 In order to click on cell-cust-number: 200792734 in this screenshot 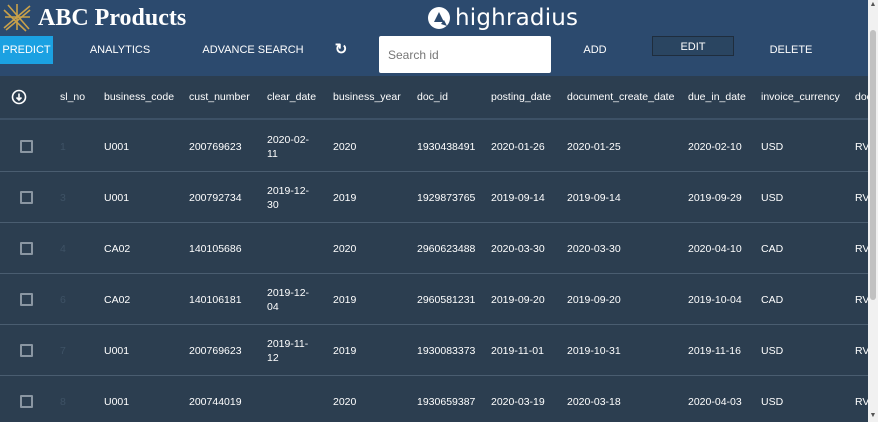, I will do `click(215, 197)`.